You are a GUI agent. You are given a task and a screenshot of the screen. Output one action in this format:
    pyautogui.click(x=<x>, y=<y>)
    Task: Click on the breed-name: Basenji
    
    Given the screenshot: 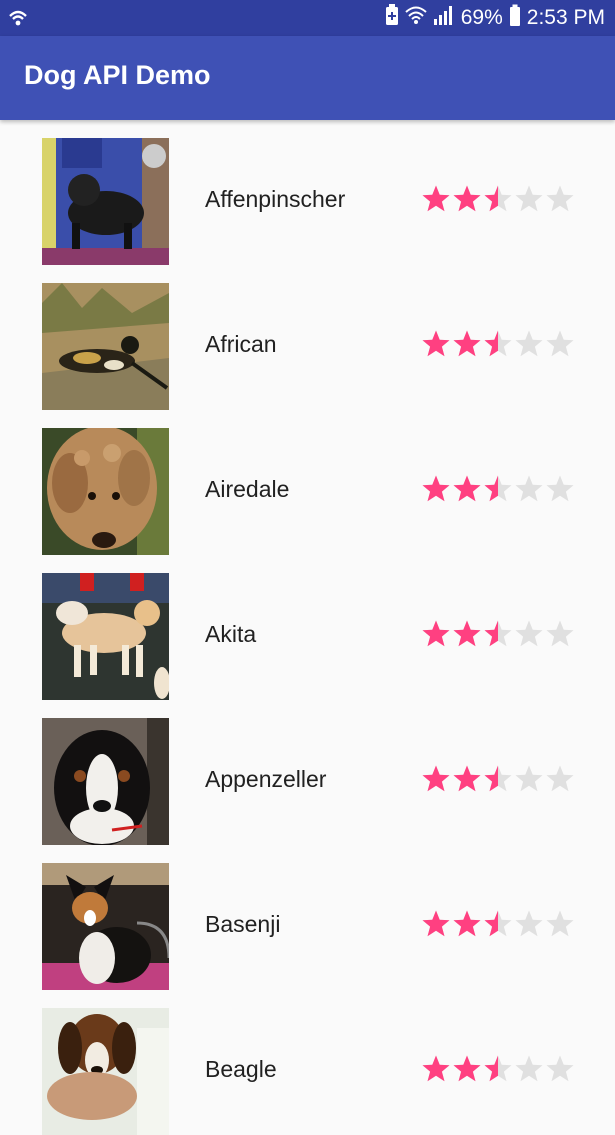 What is the action you would take?
    pyautogui.click(x=243, y=924)
    